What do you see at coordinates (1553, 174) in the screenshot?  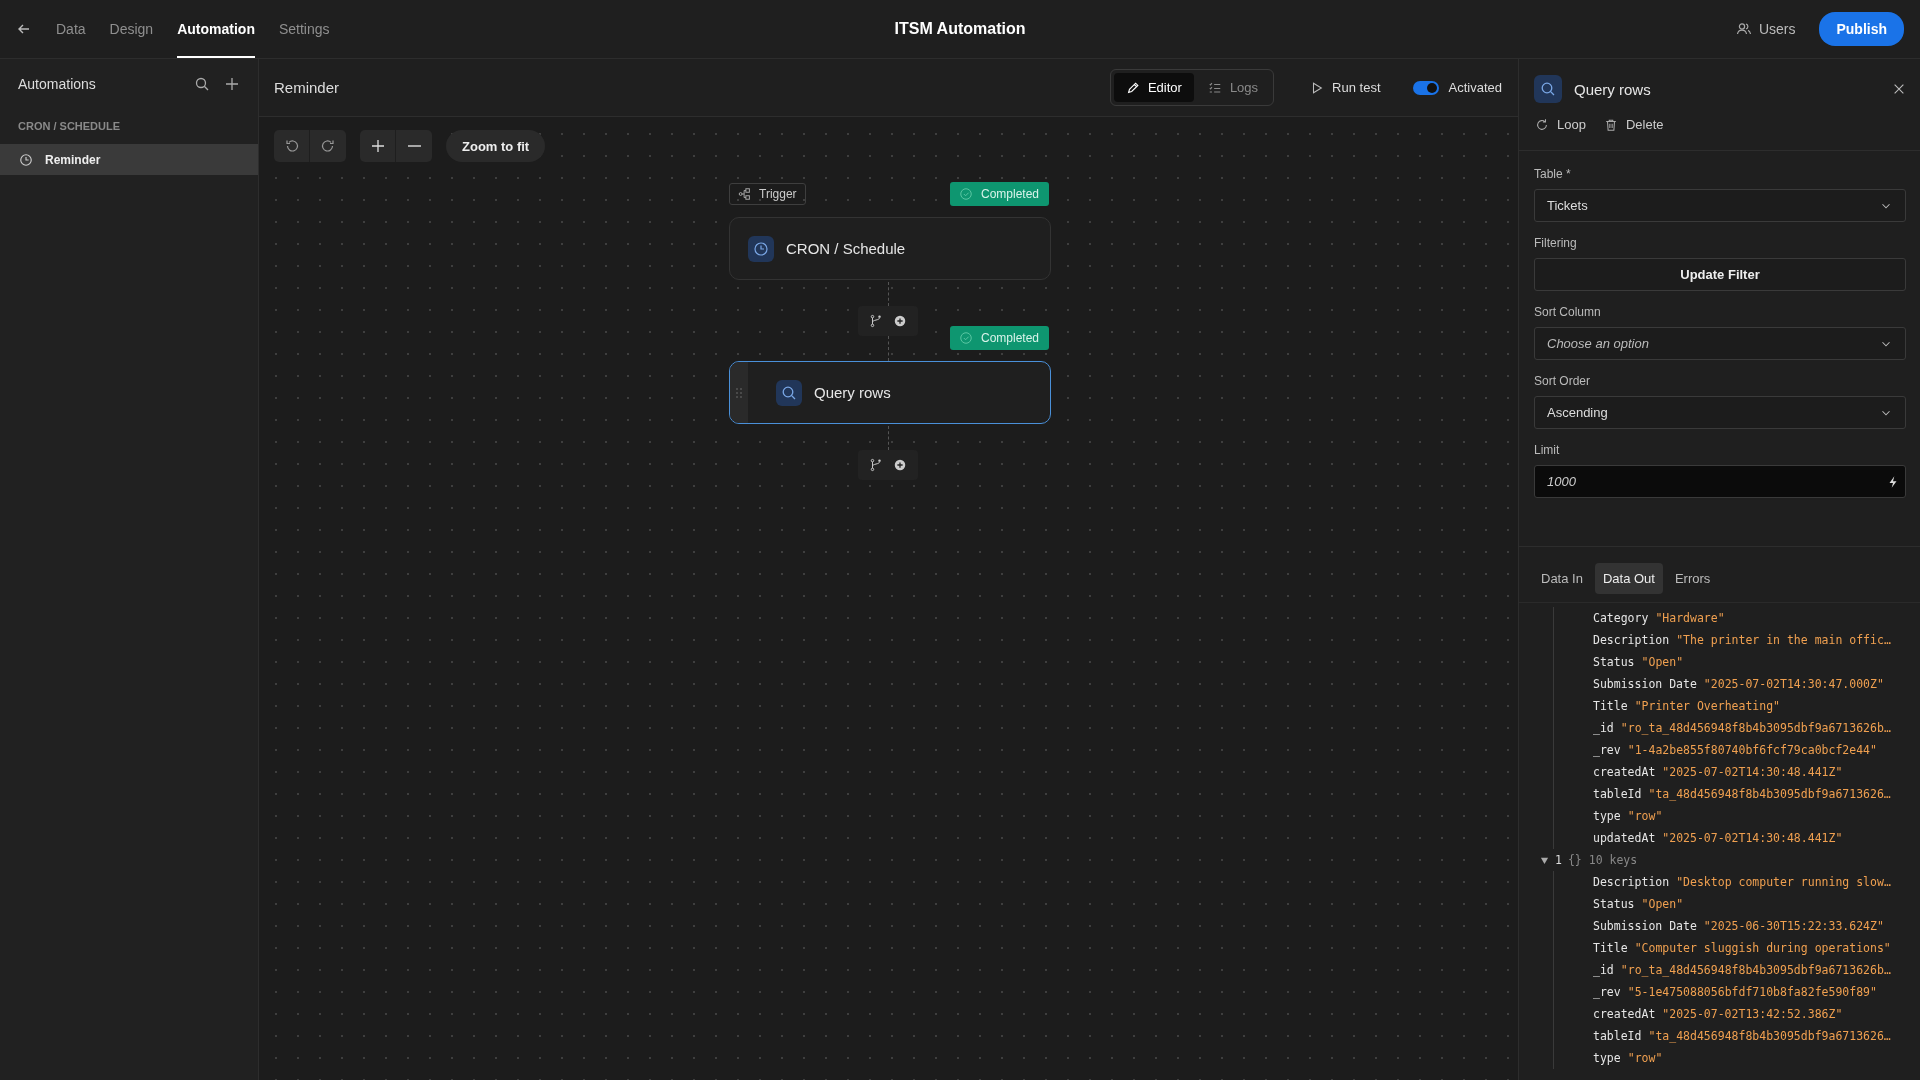 I see `field-label: Table *` at bounding box center [1553, 174].